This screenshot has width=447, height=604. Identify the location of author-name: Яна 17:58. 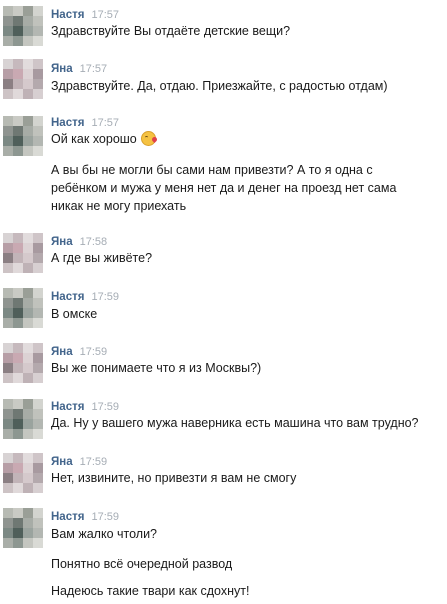
(79, 242).